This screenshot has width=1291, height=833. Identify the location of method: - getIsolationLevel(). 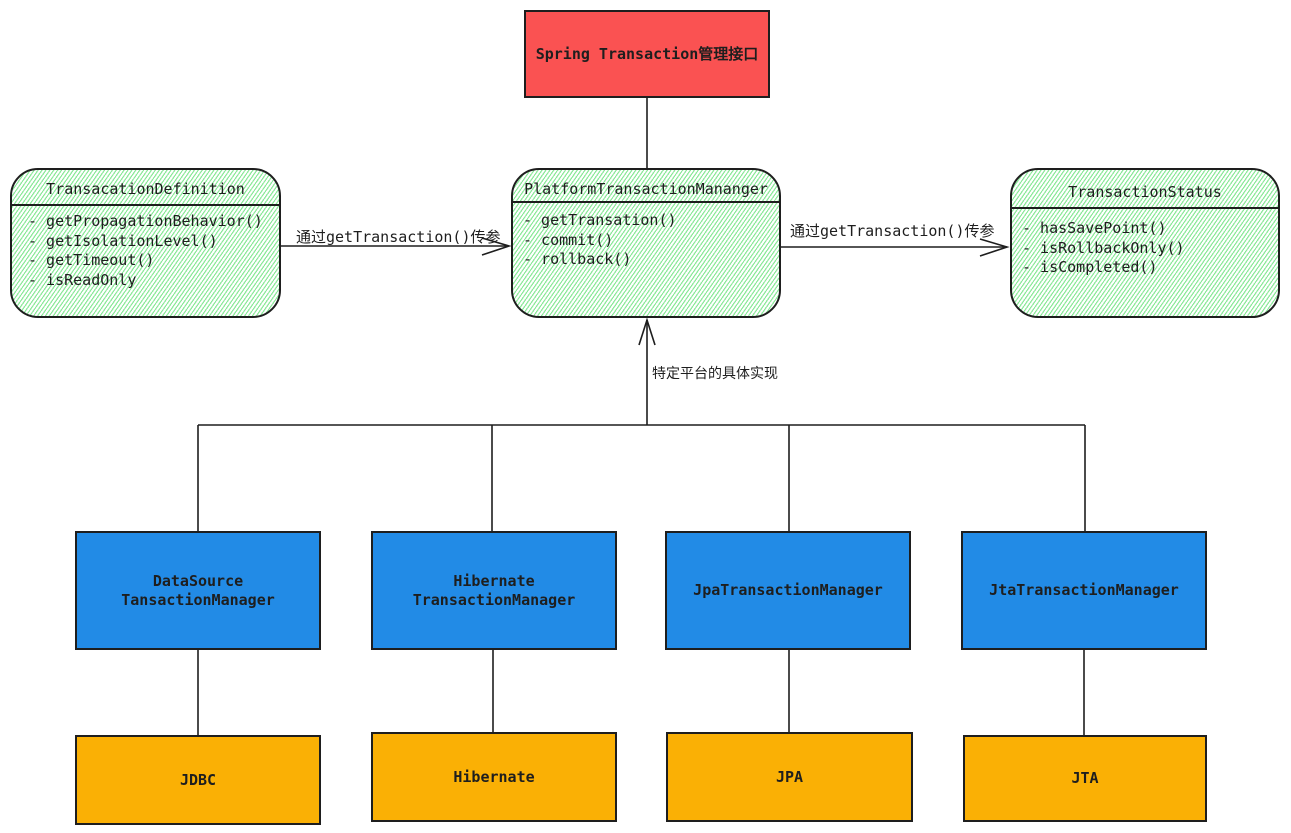
(123, 240).